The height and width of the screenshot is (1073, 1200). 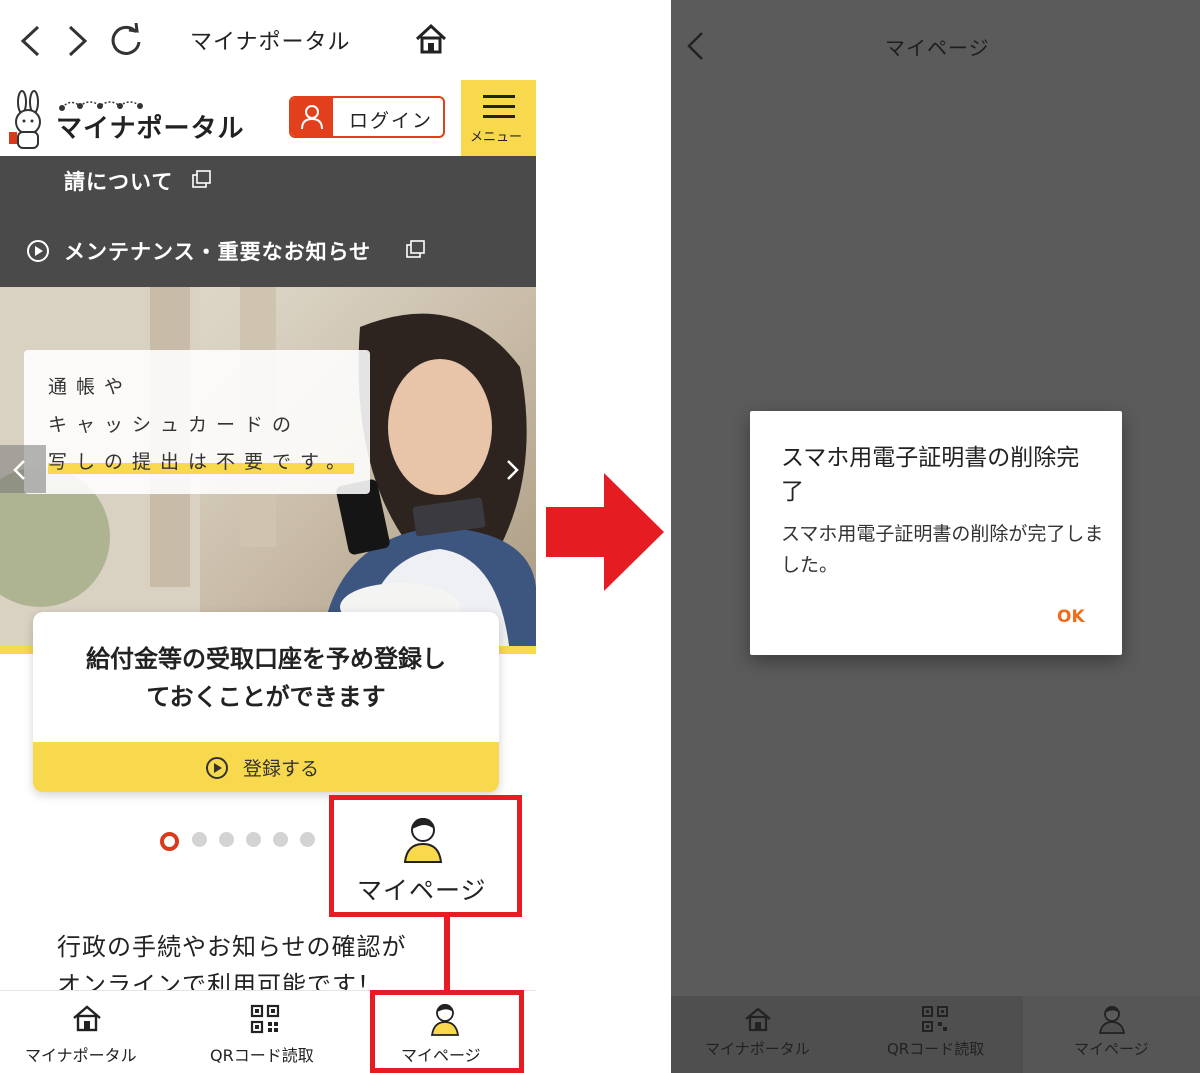 I want to click on promo-card: 給付金等の受取口座を予め登録し ておくことができます 登録する, so click(x=266, y=702).